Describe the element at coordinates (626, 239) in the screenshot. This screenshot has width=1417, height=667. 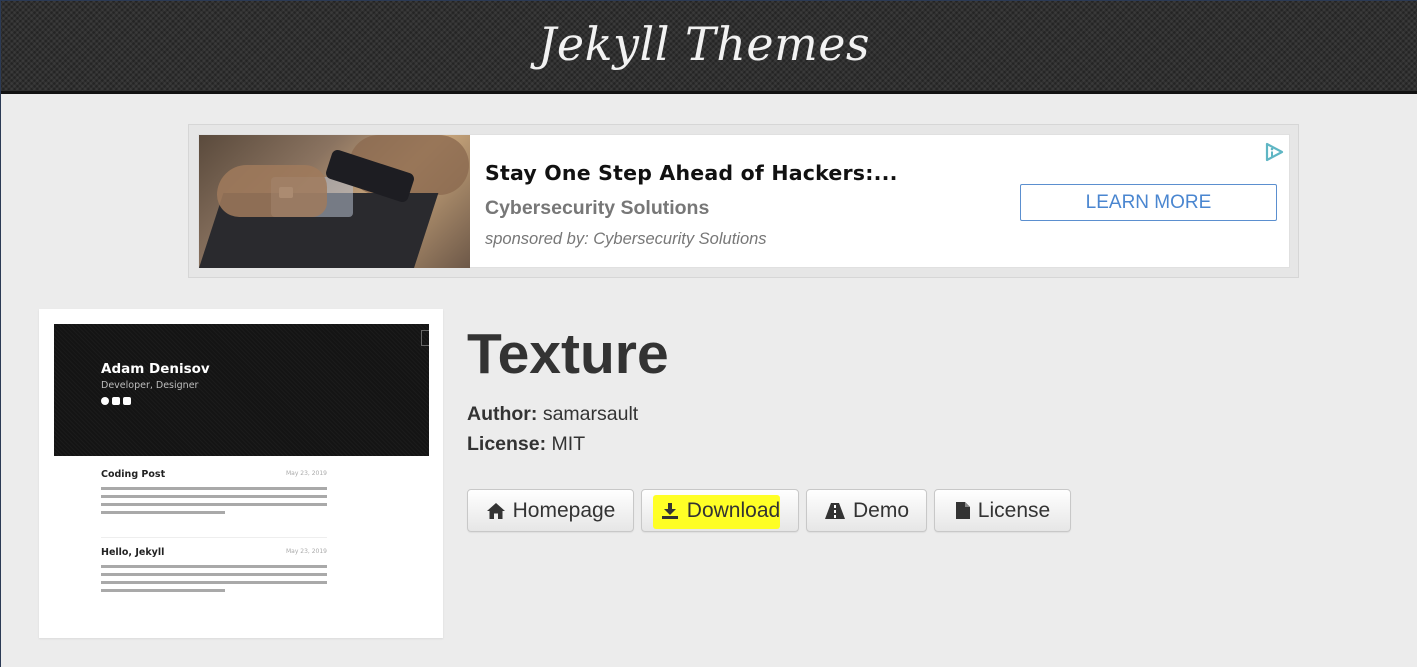
I see `ad-sponsor: sponsored by: Cybersecurity Solutions` at that location.